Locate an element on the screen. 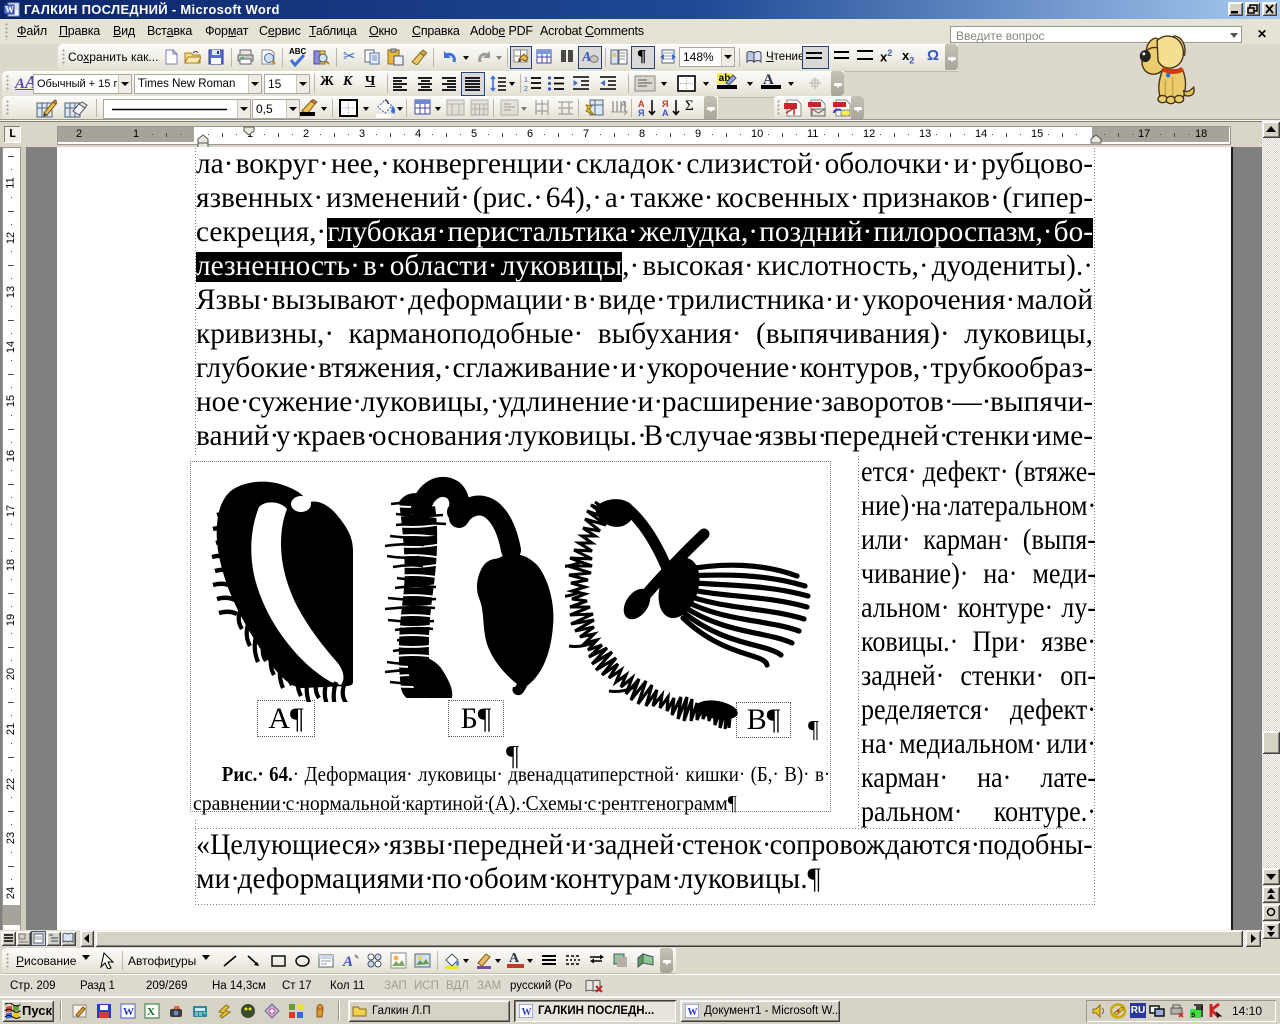 The height and width of the screenshot is (1024, 1280). svg-text: 1 is located at coordinates (526, 80).